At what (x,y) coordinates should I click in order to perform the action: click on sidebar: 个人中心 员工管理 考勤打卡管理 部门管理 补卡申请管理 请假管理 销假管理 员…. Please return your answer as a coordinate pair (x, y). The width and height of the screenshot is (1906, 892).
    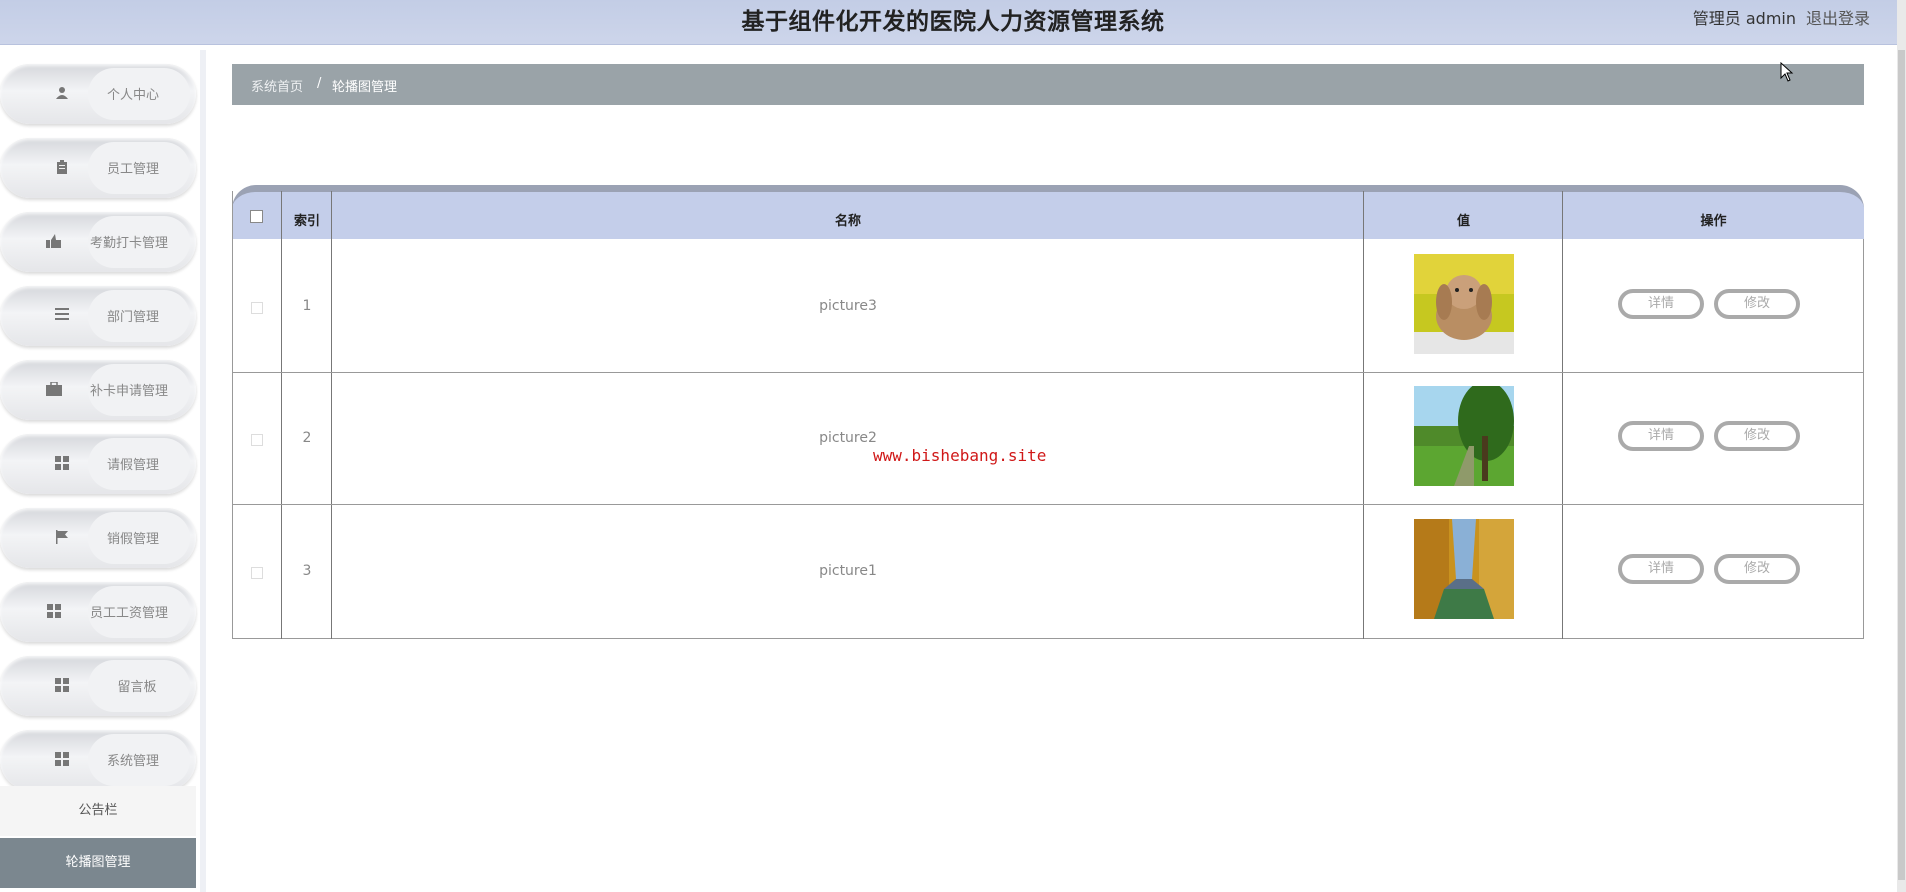
    Looking at the image, I should click on (103, 471).